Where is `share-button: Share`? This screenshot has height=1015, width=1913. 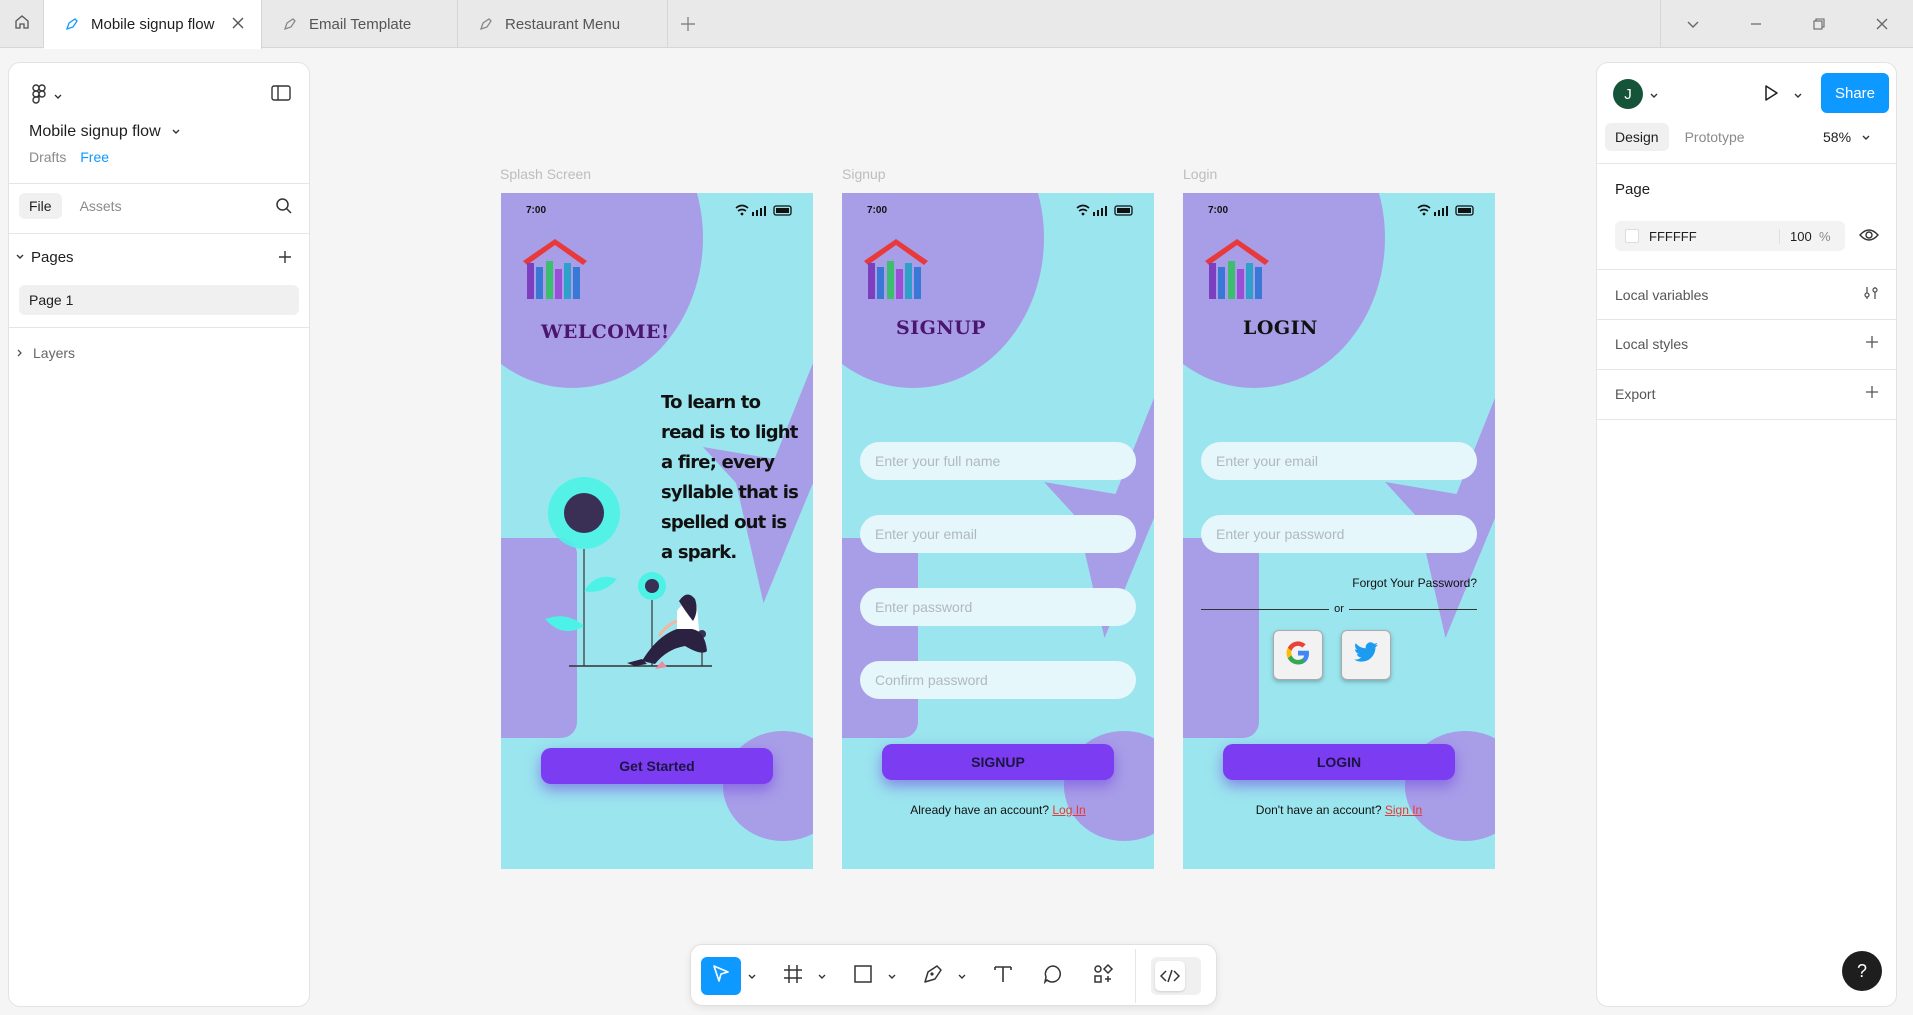 share-button: Share is located at coordinates (1855, 93).